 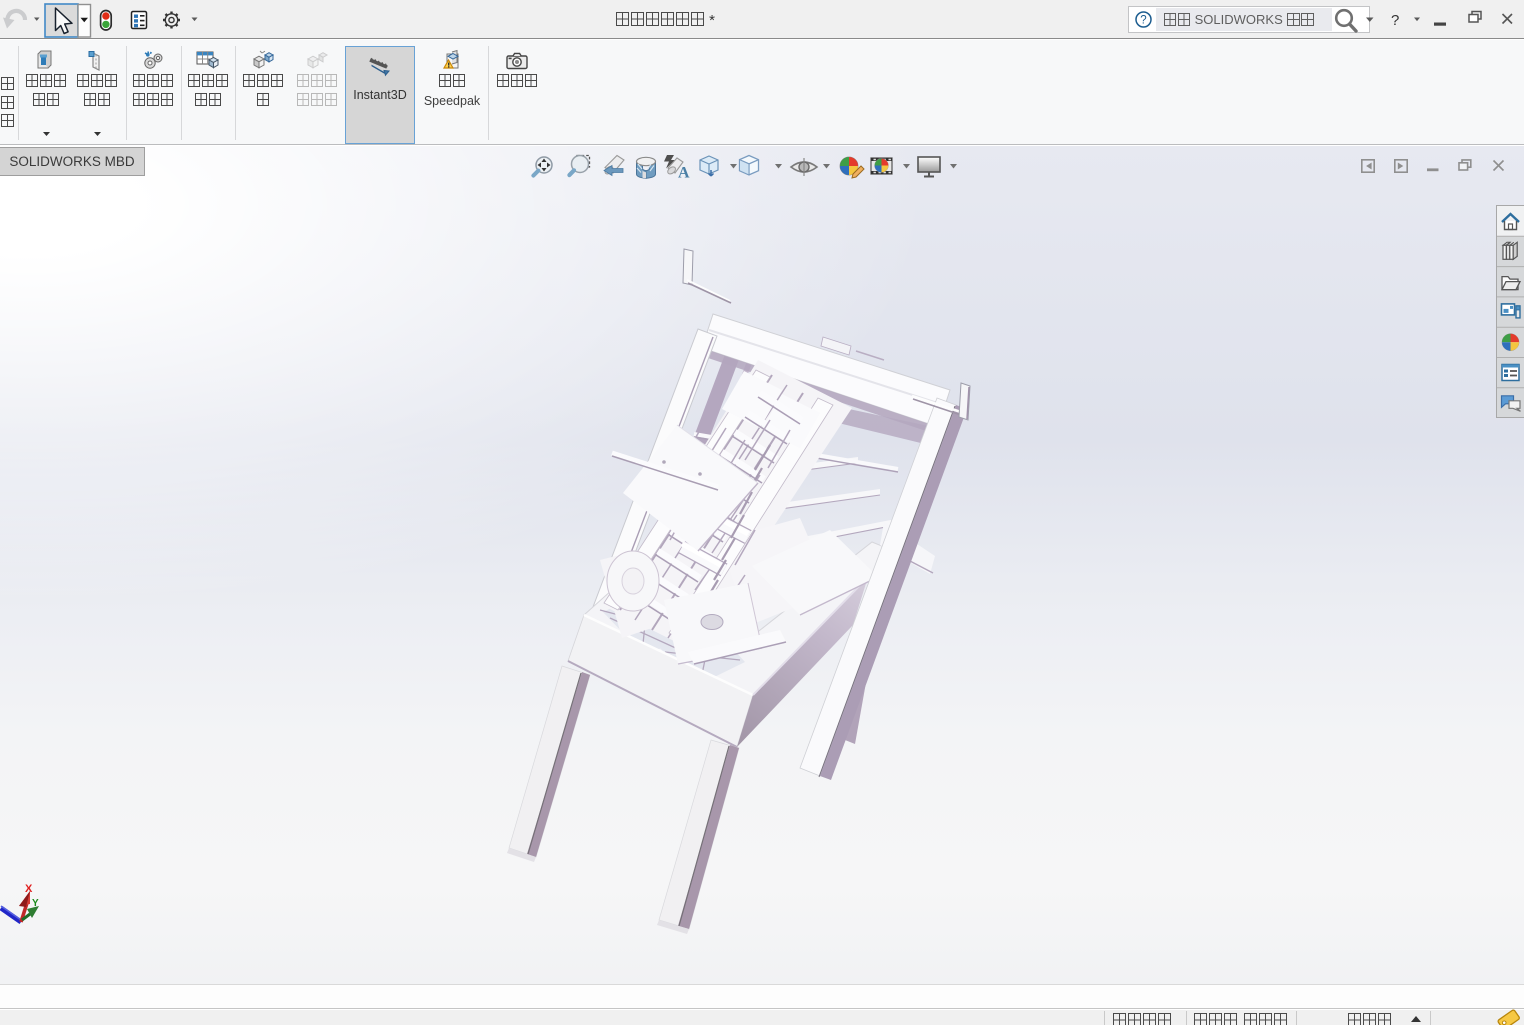 What do you see at coordinates (35, 903) in the screenshot?
I see `svg-text: Y` at bounding box center [35, 903].